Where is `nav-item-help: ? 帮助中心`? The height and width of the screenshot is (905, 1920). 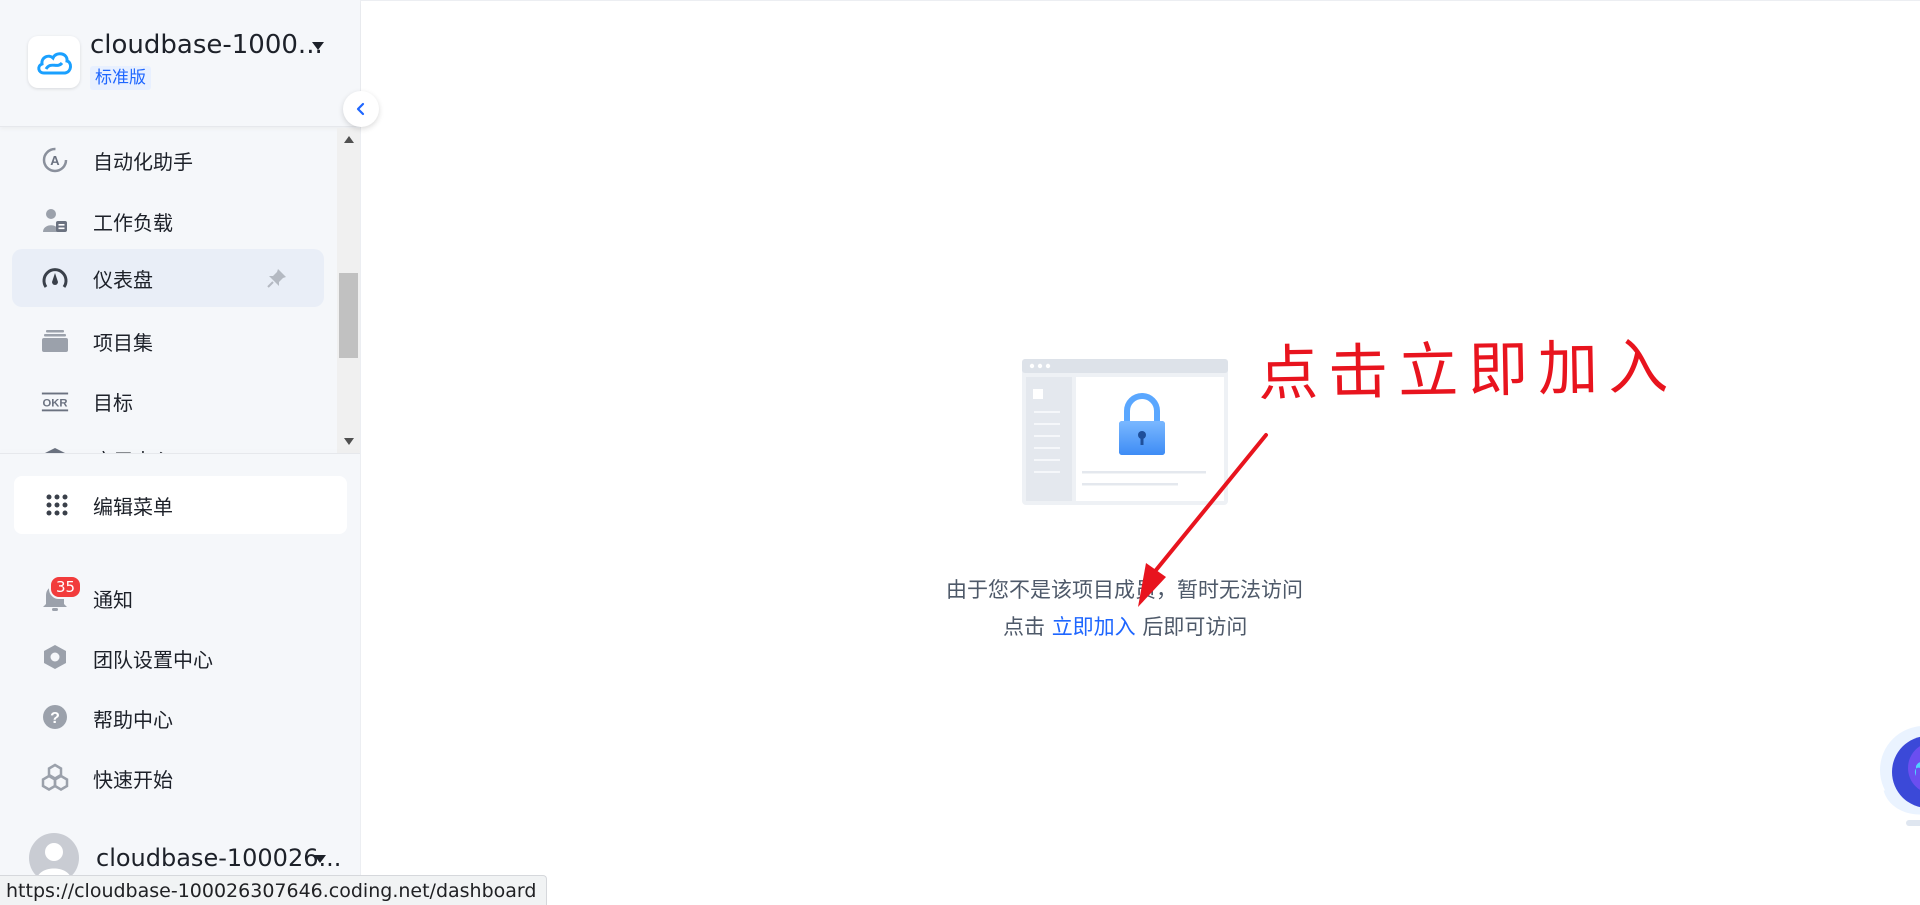
nav-item-help: ? 帮助中心 is located at coordinates (168, 717).